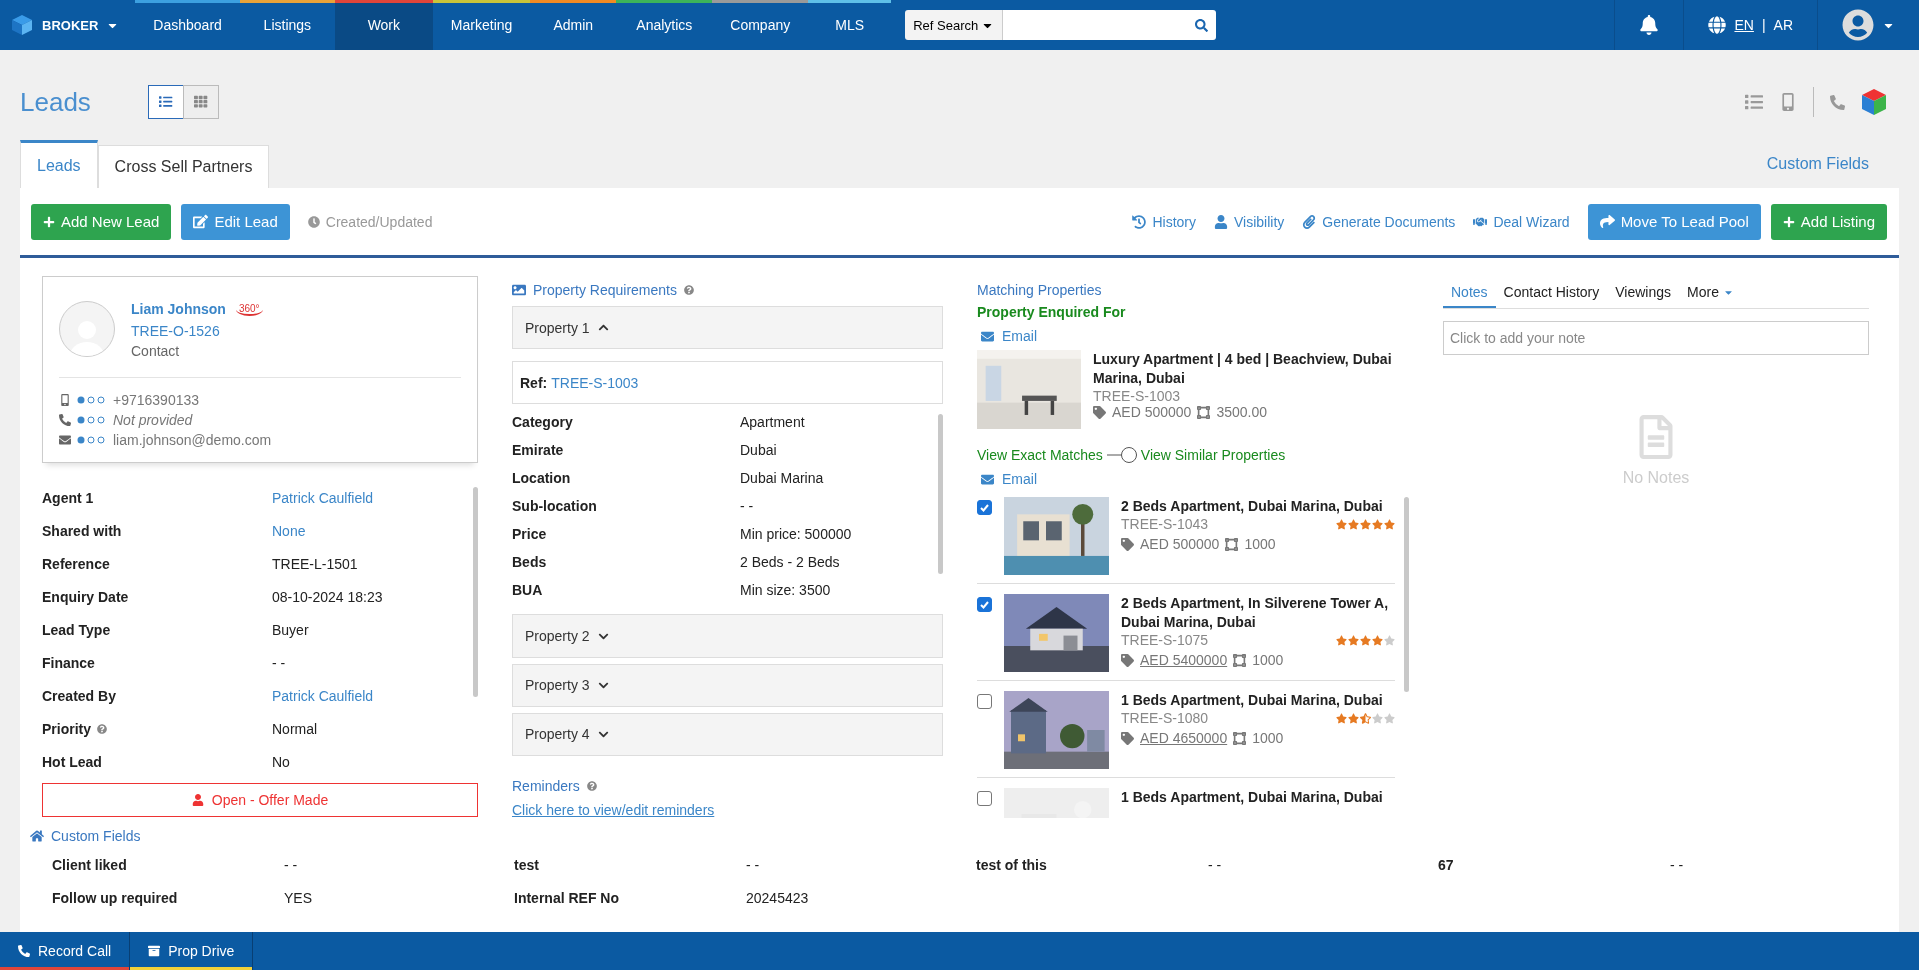 Image resolution: width=1919 pixels, height=970 pixels. I want to click on image-icon, so click(519, 290).